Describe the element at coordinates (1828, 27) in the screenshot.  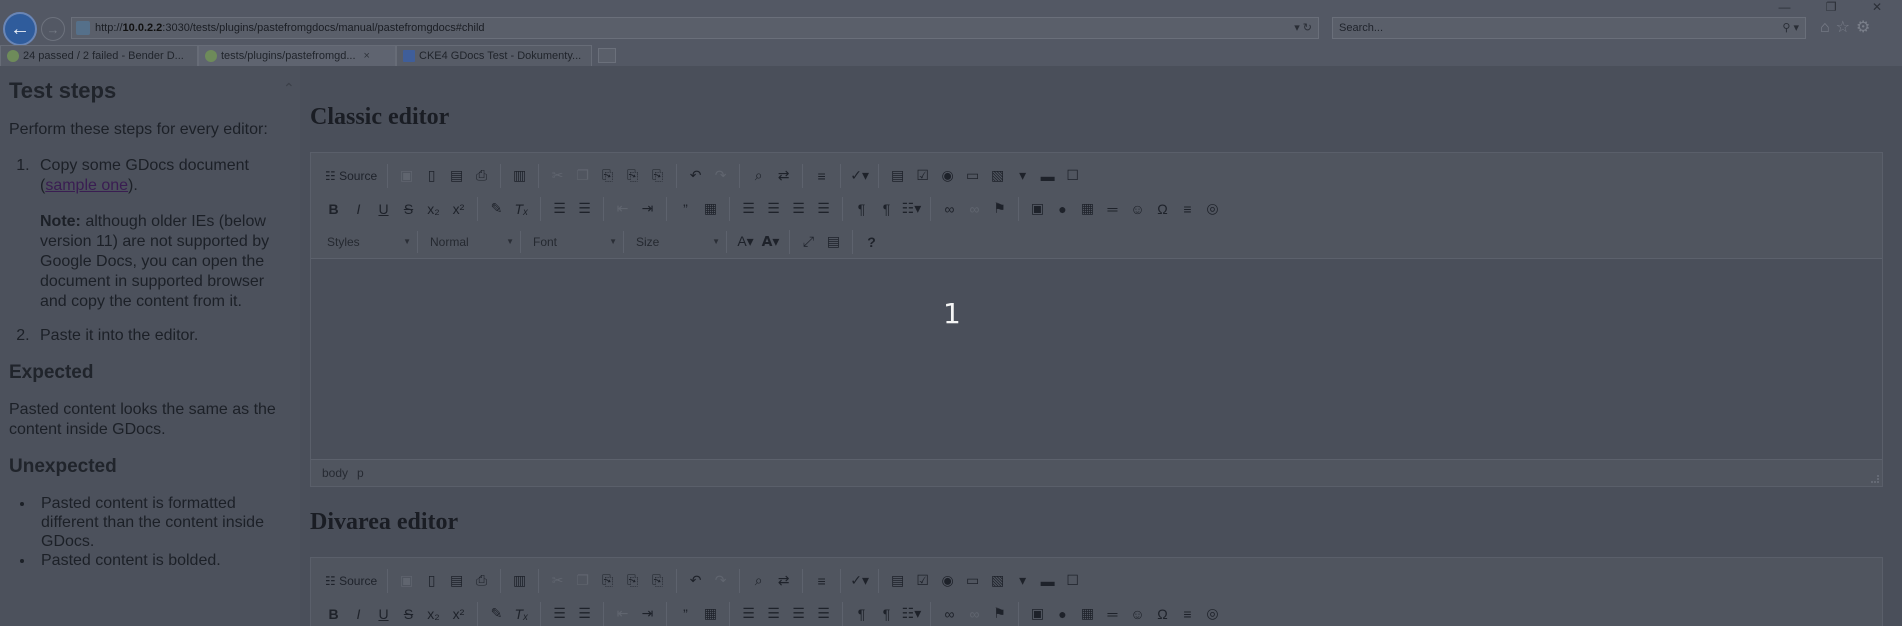
I see `home-icon: ⌂` at that location.